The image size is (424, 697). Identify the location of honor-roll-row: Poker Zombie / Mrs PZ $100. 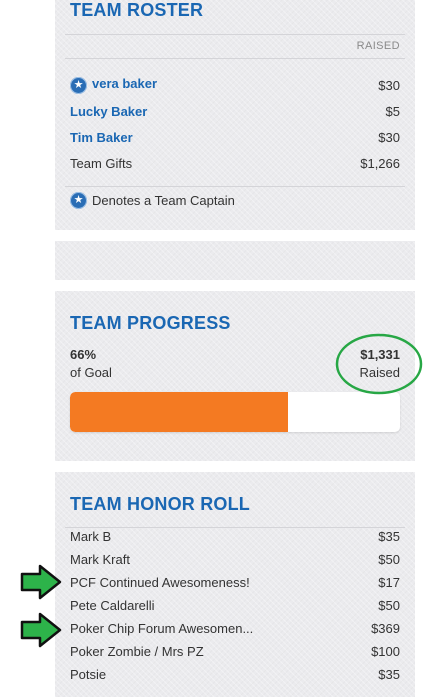
(235, 651).